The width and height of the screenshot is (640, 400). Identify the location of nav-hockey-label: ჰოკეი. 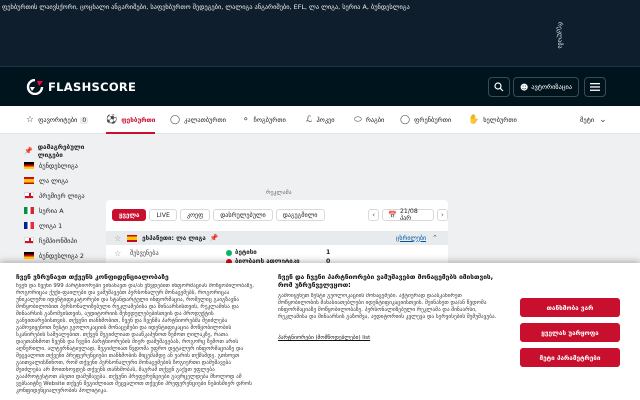
(325, 120).